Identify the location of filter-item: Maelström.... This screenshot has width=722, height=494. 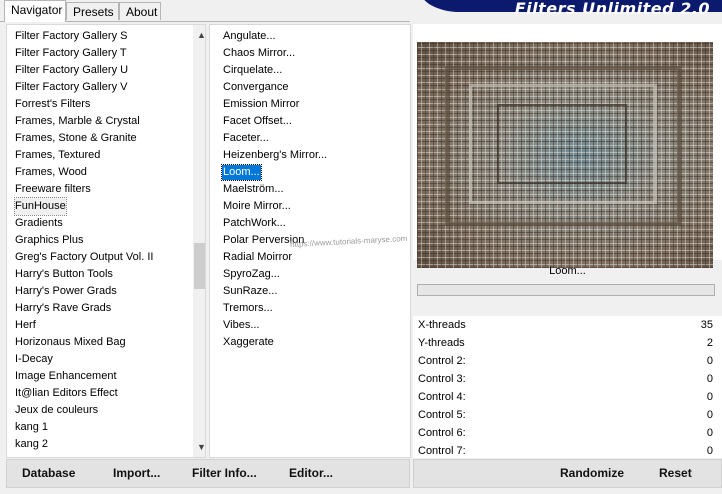
(253, 189).